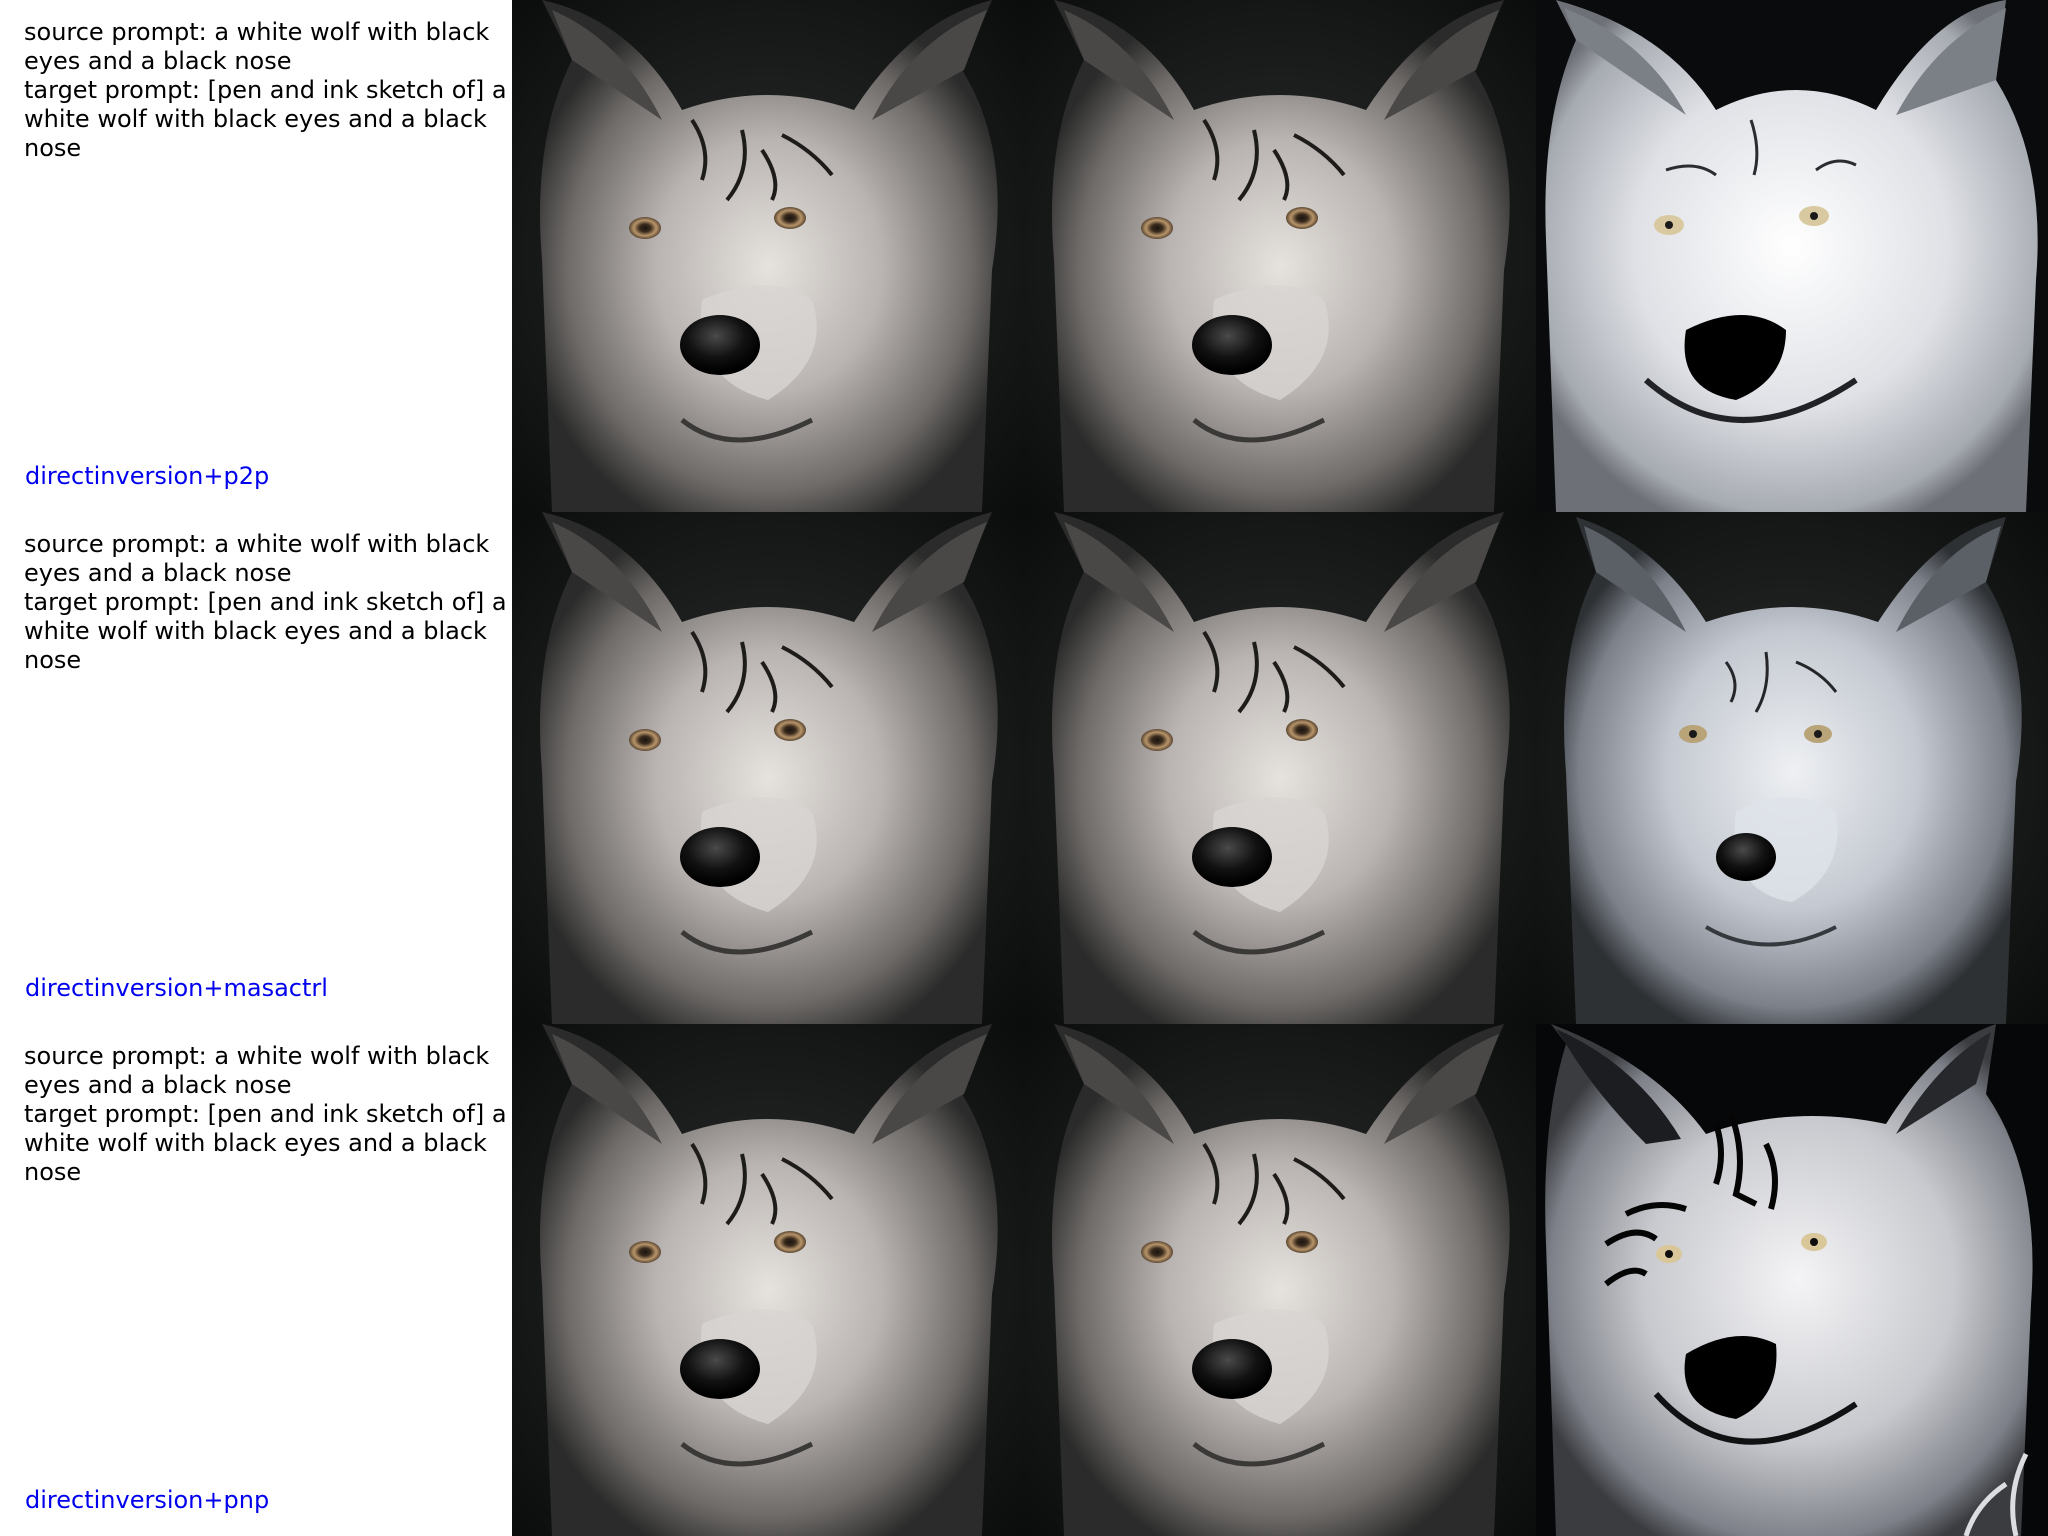  I want to click on method-label: directinversion+masactrl, so click(176, 988).